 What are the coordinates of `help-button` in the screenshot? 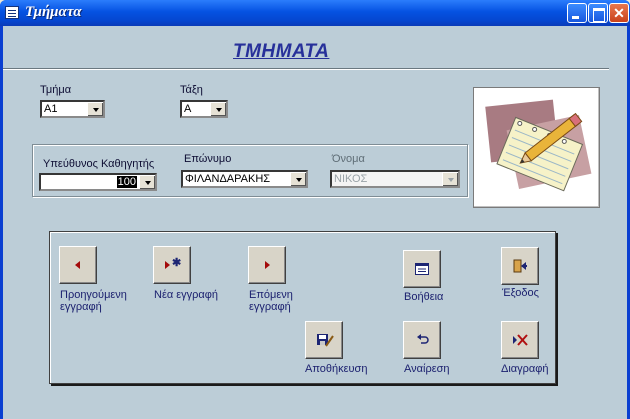 It's located at (422, 269).